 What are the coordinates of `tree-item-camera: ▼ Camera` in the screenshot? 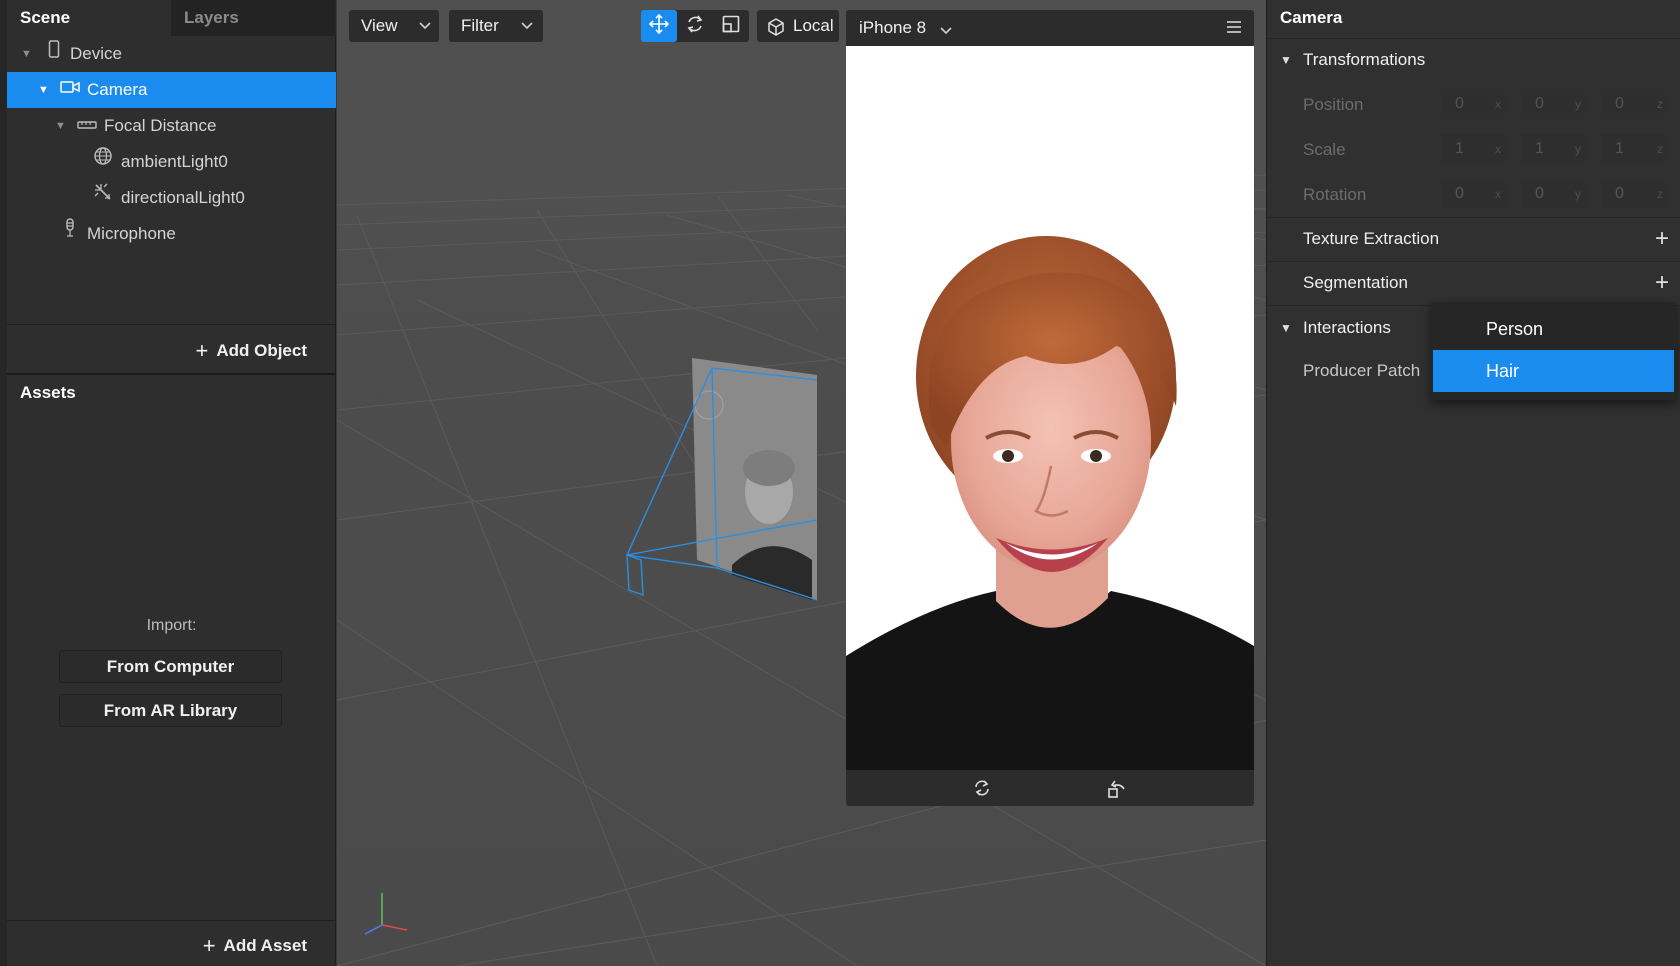 It's located at (171, 90).